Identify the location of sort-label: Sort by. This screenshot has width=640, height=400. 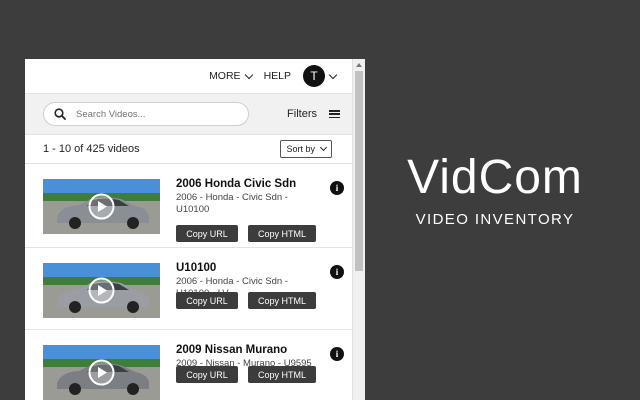
(300, 149).